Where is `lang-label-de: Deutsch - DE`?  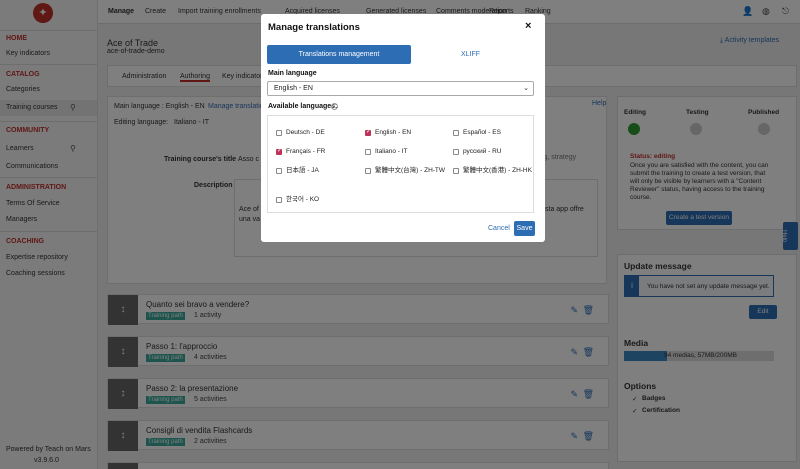 lang-label-de: Deutsch - DE is located at coordinates (305, 133).